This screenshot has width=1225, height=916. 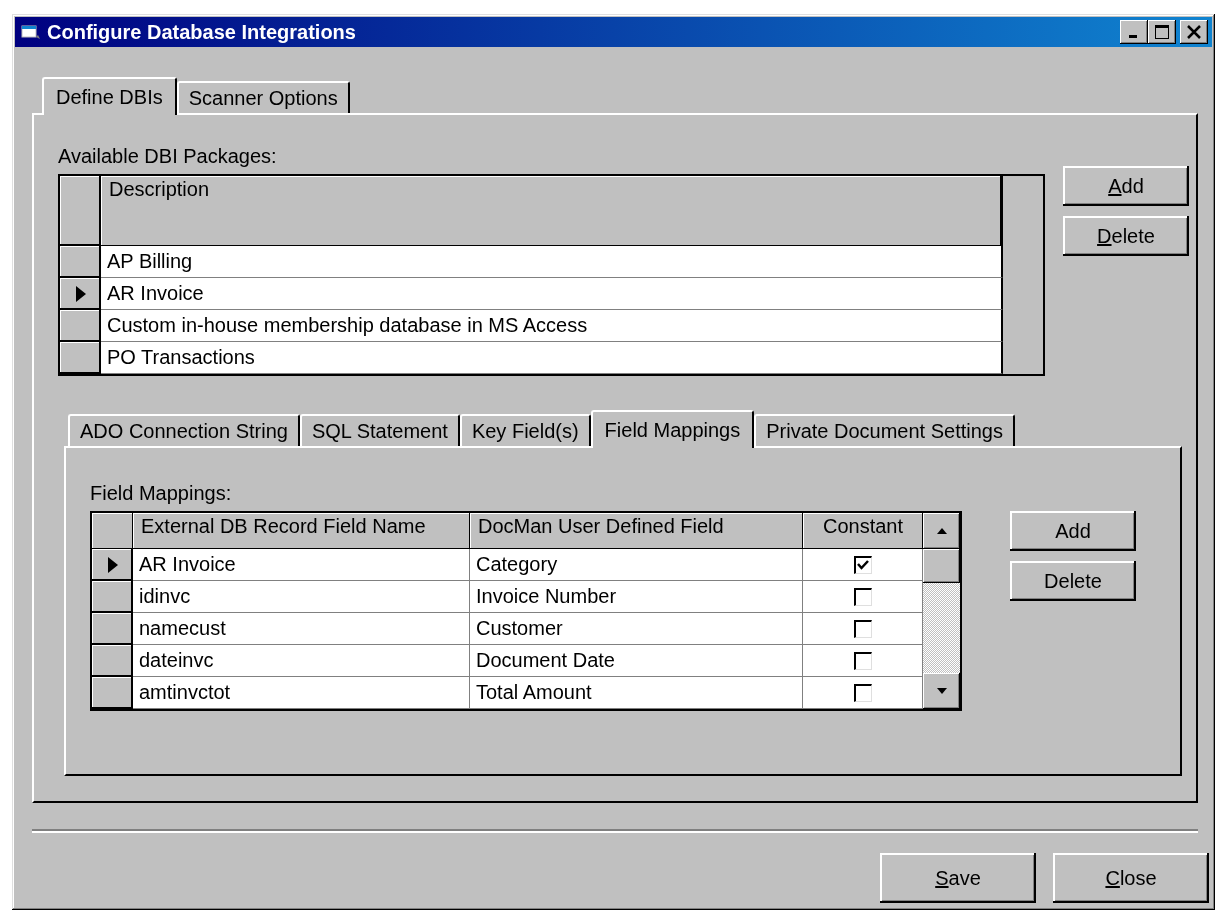 I want to click on maximize-icon, so click(x=1162, y=32).